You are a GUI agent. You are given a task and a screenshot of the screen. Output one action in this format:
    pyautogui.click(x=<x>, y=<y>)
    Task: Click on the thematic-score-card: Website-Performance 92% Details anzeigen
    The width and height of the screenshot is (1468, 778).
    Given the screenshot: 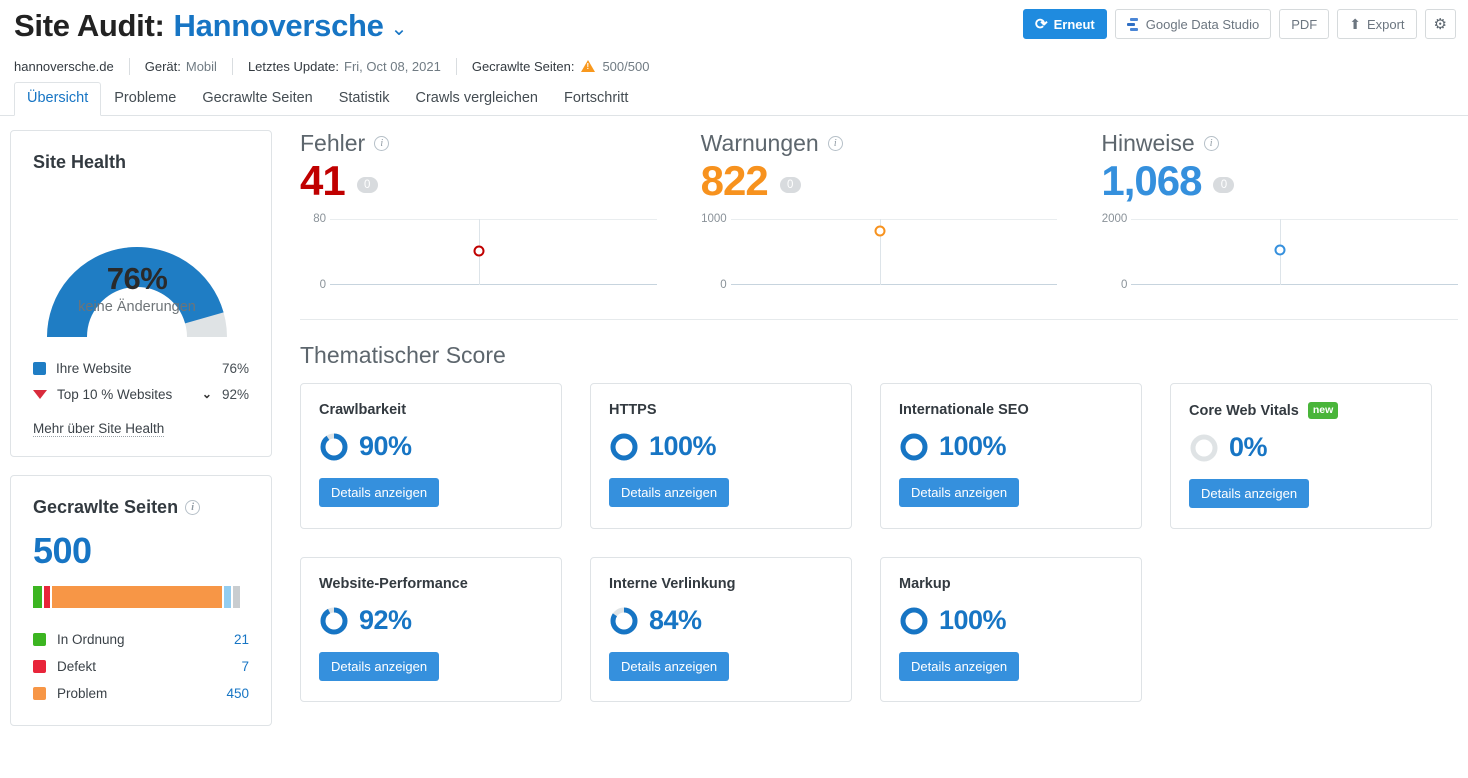 What is the action you would take?
    pyautogui.click(x=431, y=630)
    